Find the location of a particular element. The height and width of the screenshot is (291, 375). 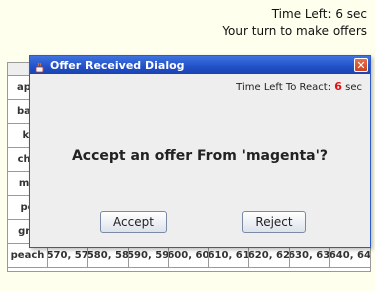

close-button: ✕ is located at coordinates (361, 65).